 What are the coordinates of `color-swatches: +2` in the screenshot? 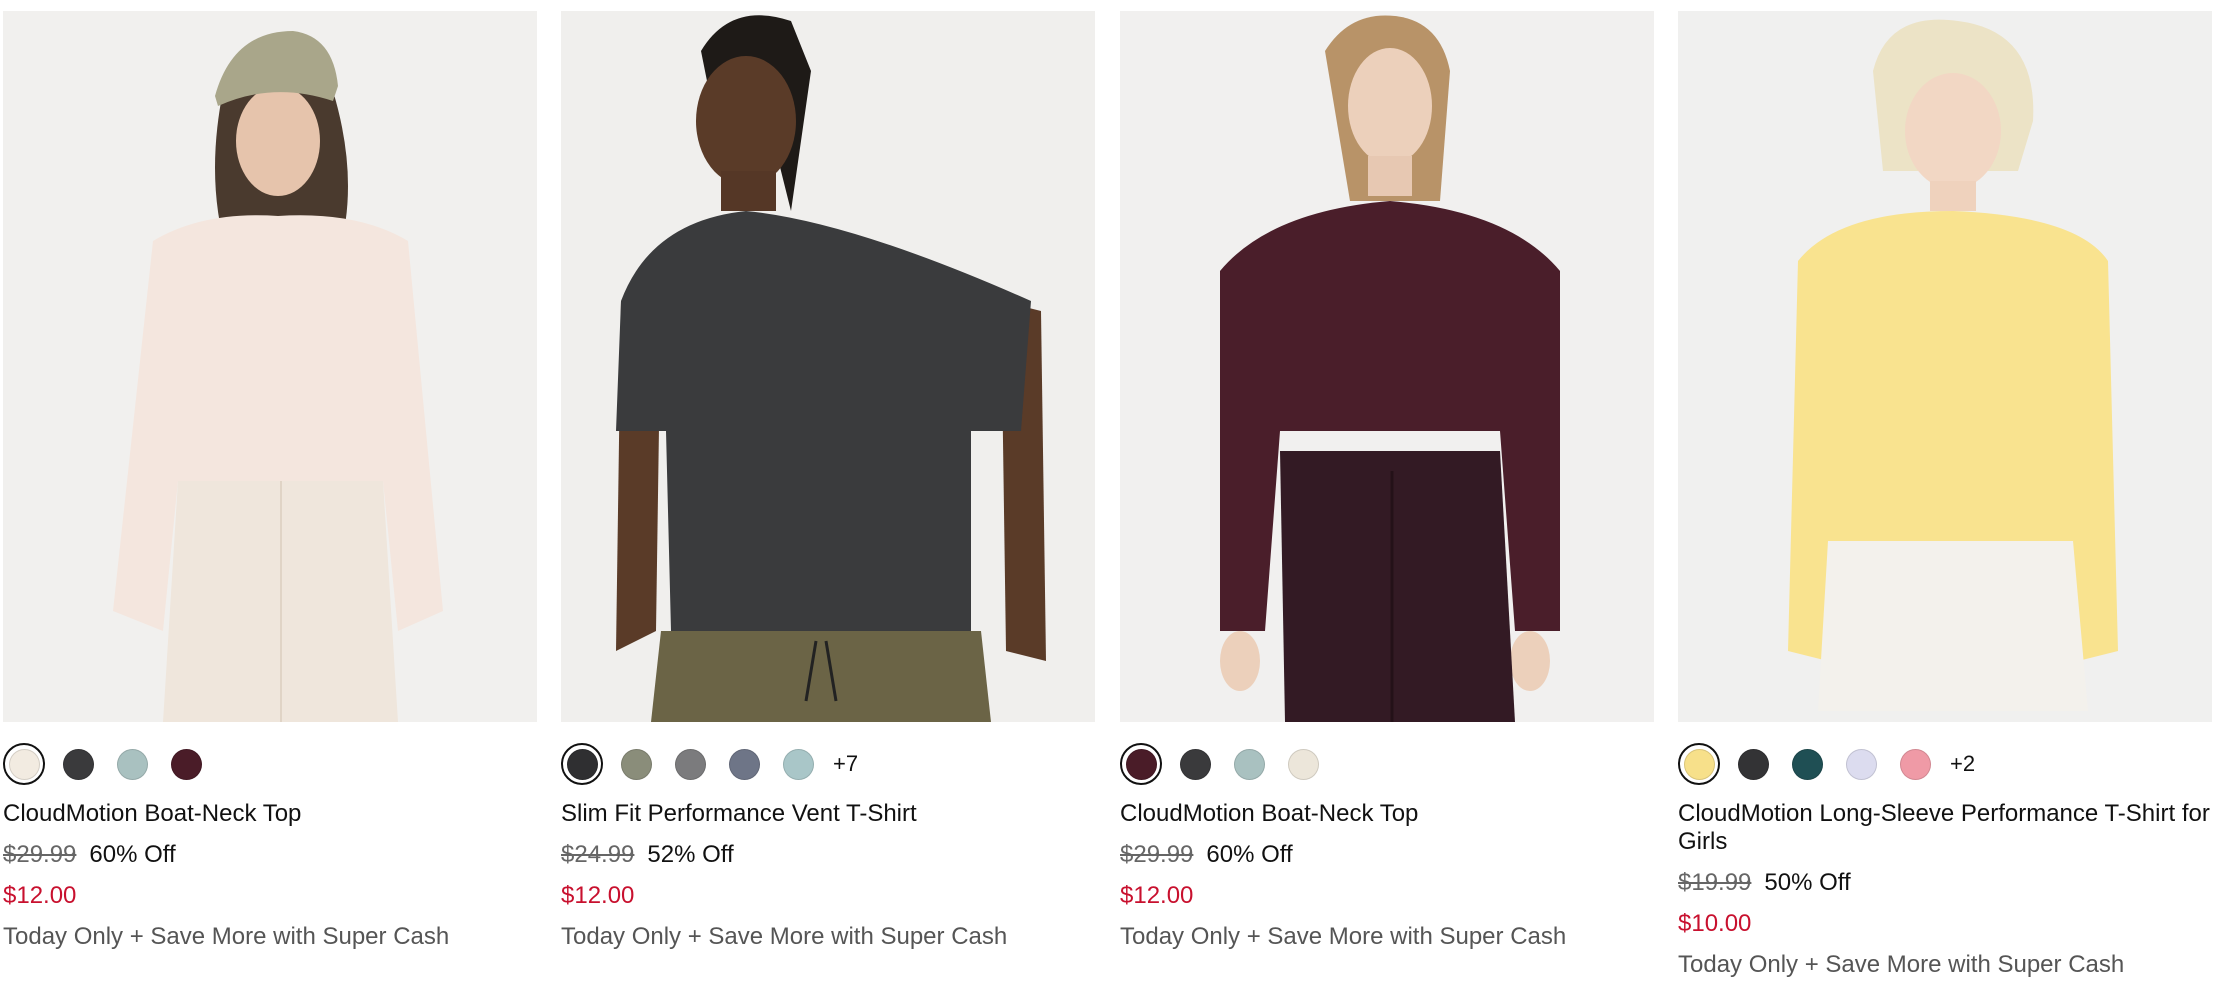 It's located at (1945, 764).